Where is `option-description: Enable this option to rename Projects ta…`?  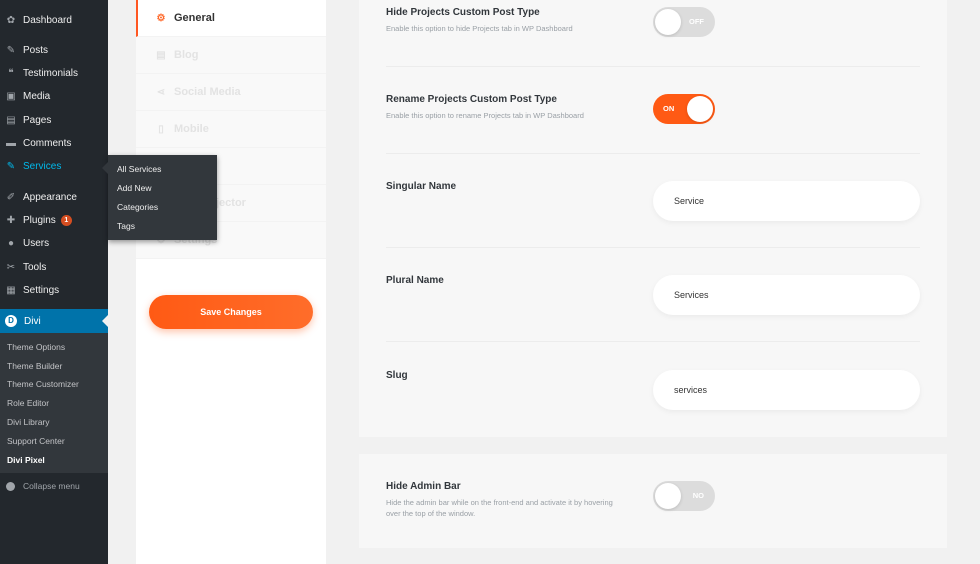
option-description: Enable this option to rename Projects ta… is located at coordinates (485, 115).